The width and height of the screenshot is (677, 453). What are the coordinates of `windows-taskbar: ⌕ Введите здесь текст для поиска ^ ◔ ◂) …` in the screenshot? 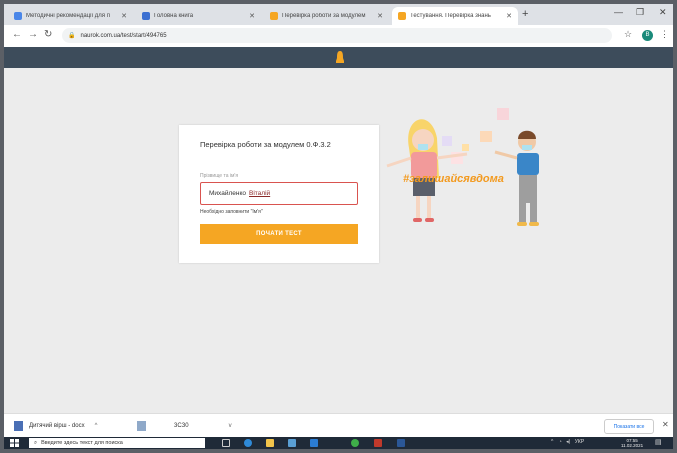 It's located at (338, 443).